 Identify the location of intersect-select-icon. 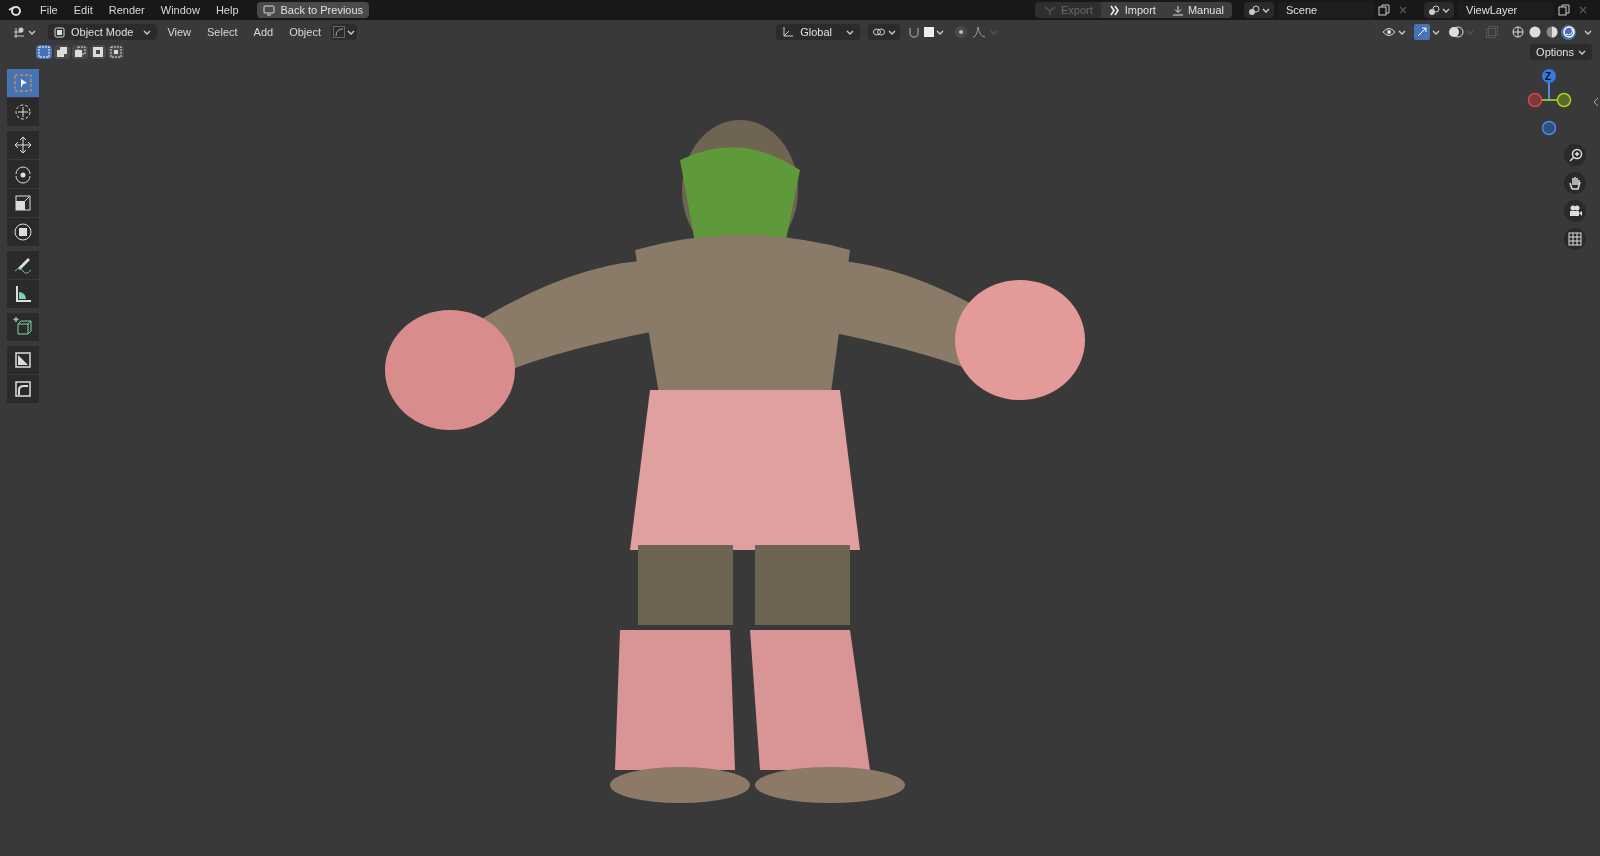
(116, 52).